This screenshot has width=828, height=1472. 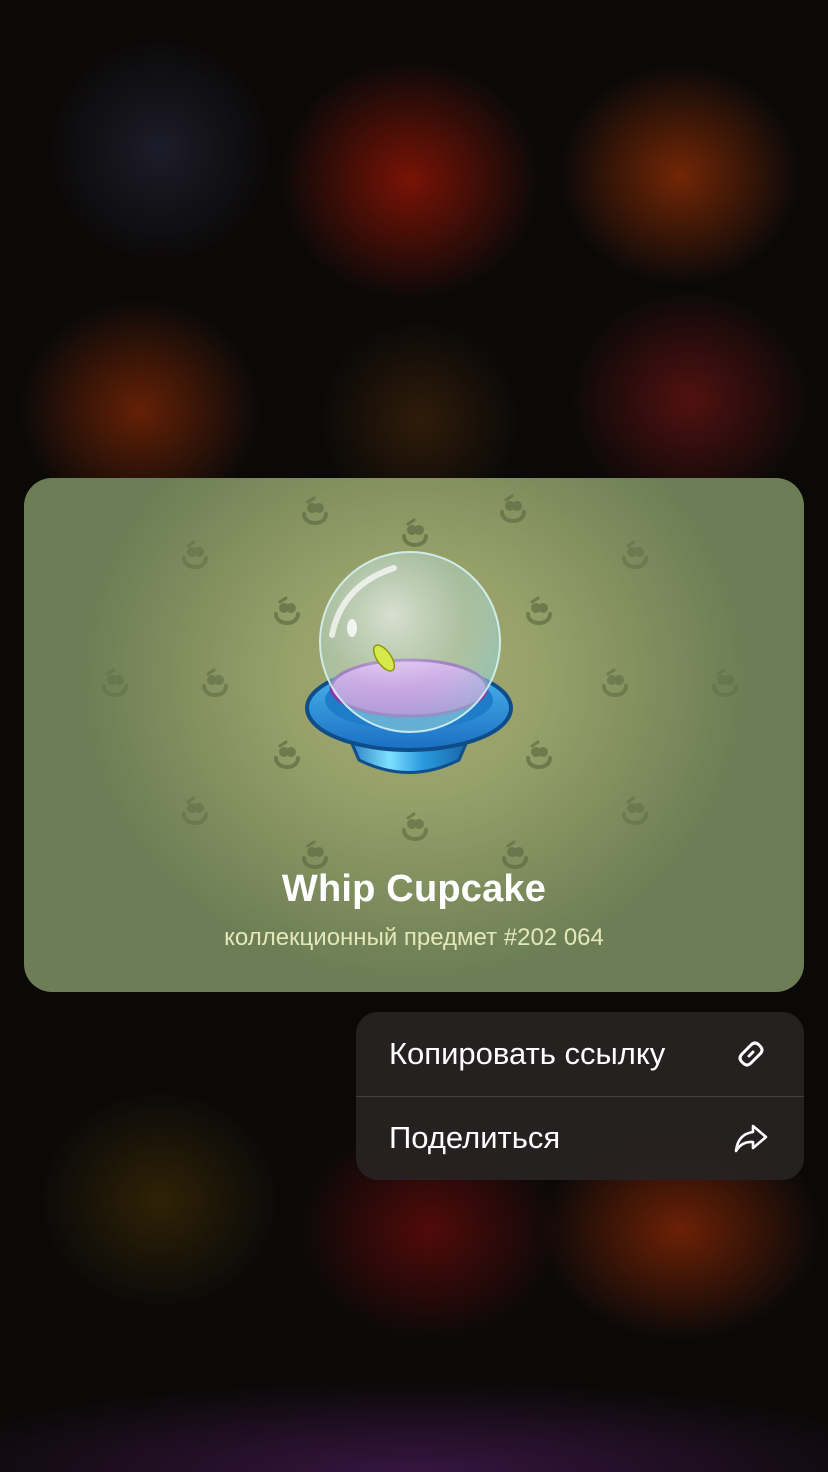 I want to click on share-menu-item: Поделиться, so click(x=580, y=1138).